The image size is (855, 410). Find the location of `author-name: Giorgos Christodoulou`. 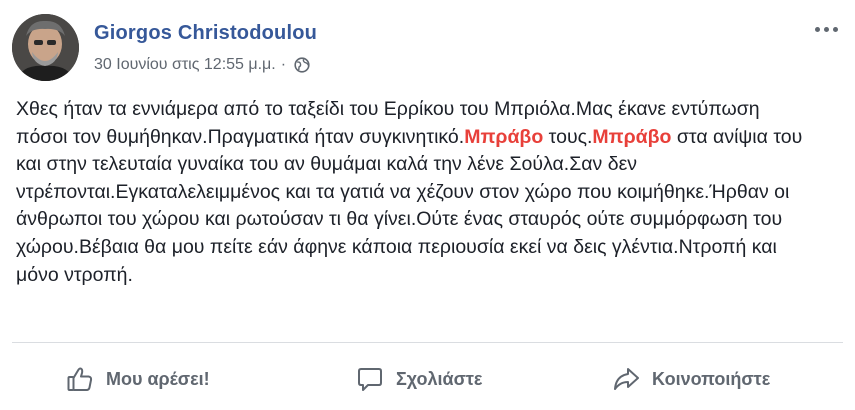

author-name: Giorgos Christodoulou is located at coordinates (205, 33).